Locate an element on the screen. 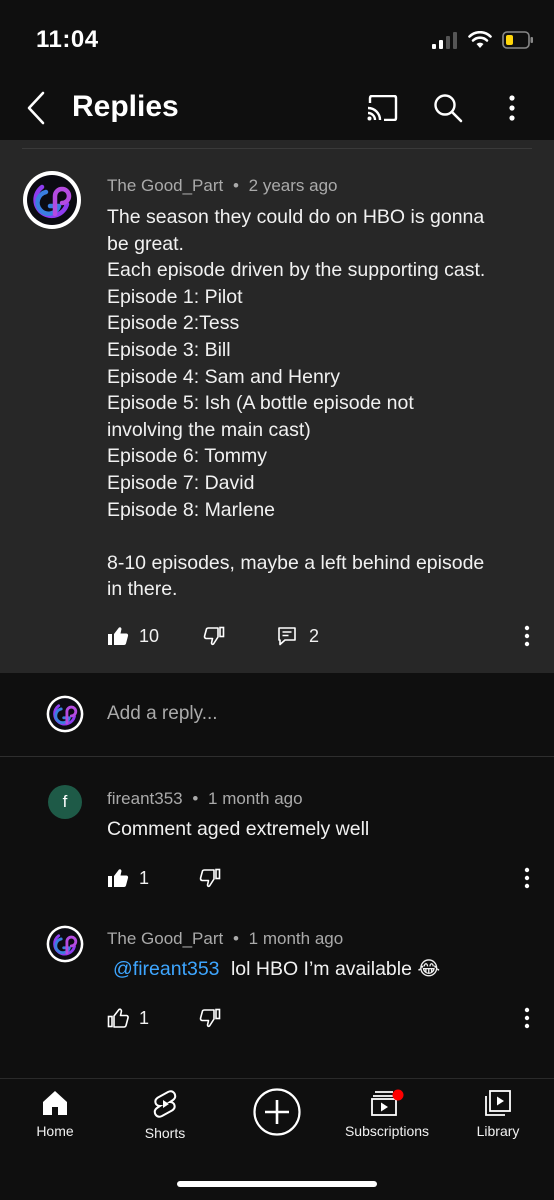  reply-count-button: 2 is located at coordinates (298, 636).